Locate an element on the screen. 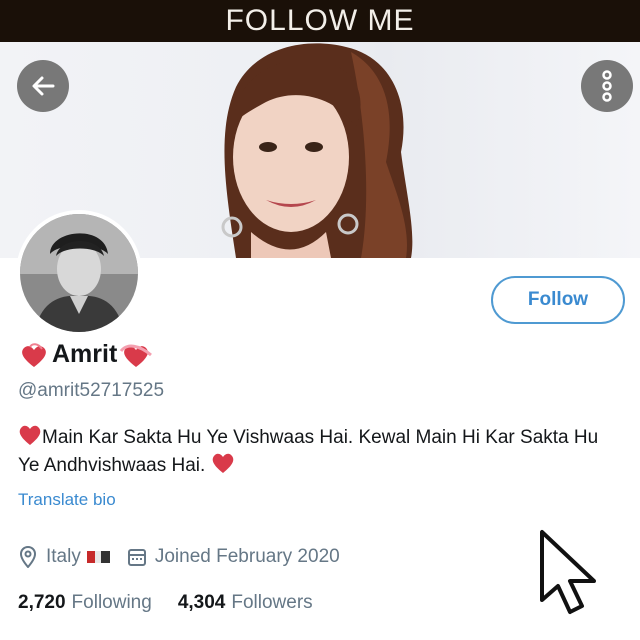 This screenshot has height=640, width=640. follow-button: Follow is located at coordinates (558, 300).